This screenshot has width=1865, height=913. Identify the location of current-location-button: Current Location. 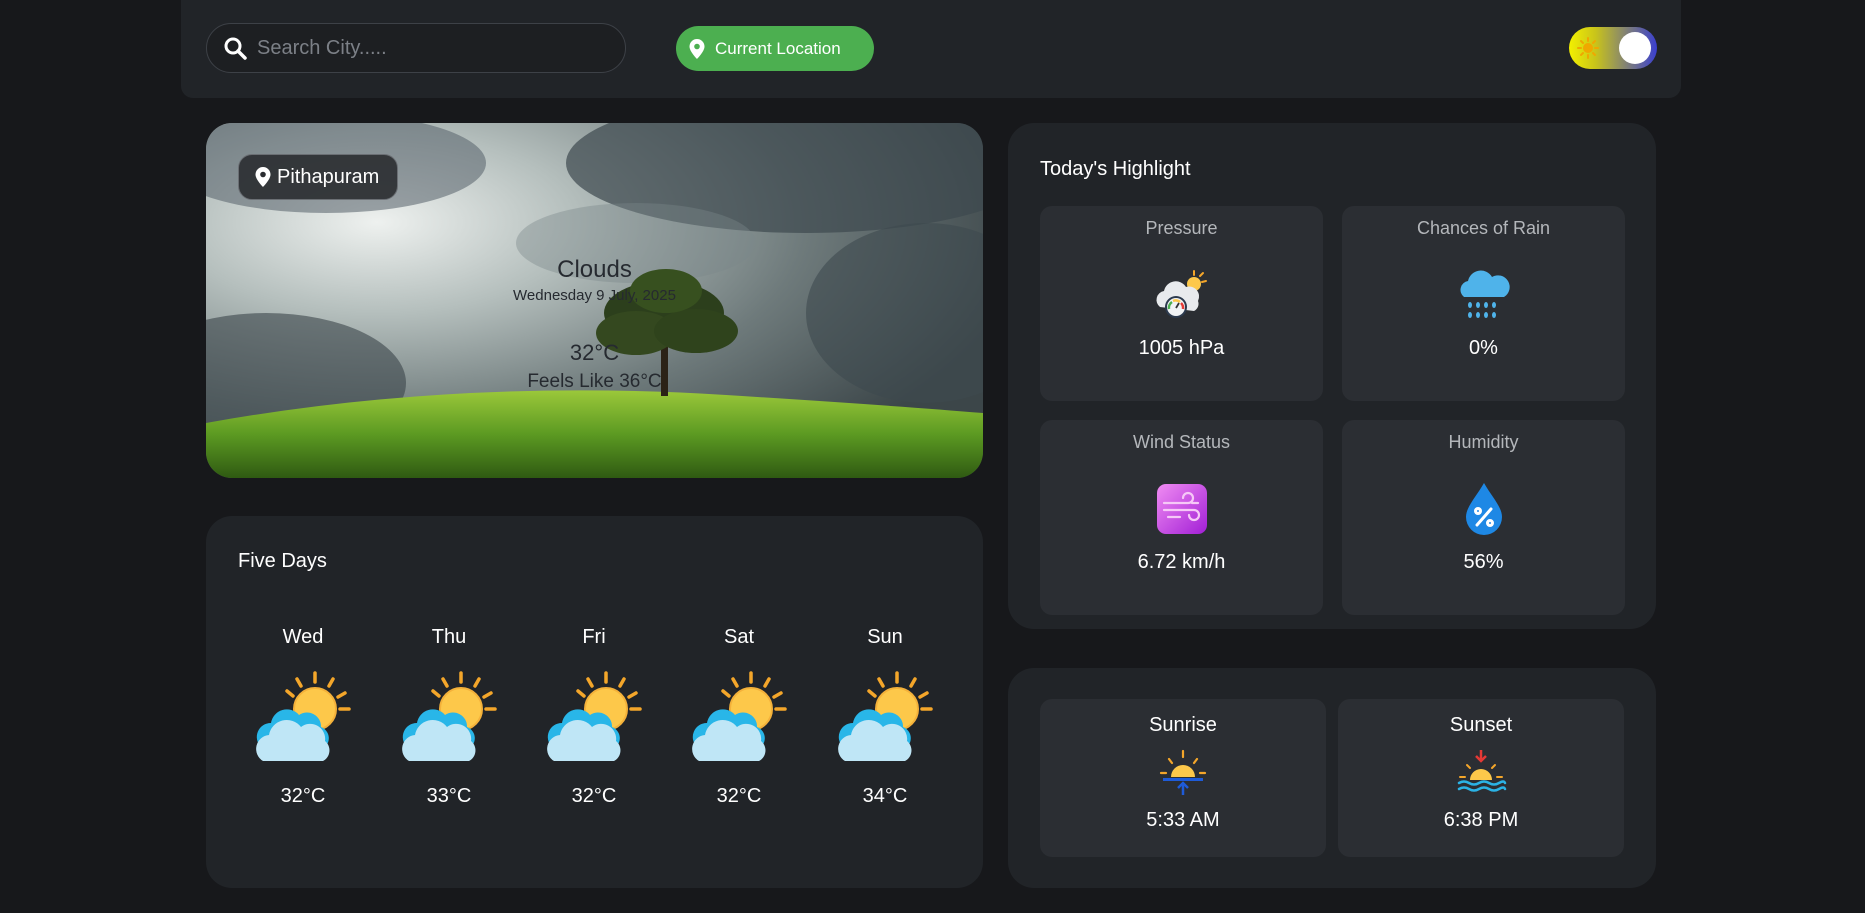
(775, 48).